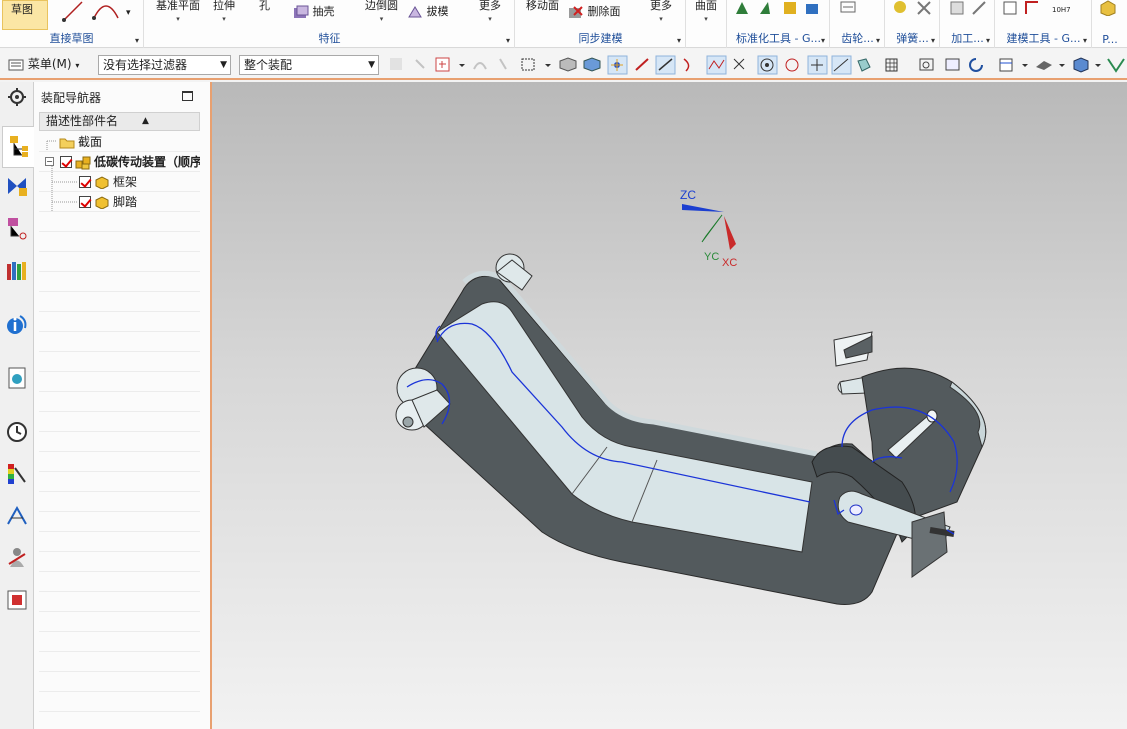  What do you see at coordinates (858, 24) in the screenshot?
I see `ribbon-group-gear: 齿轮... ▾` at bounding box center [858, 24].